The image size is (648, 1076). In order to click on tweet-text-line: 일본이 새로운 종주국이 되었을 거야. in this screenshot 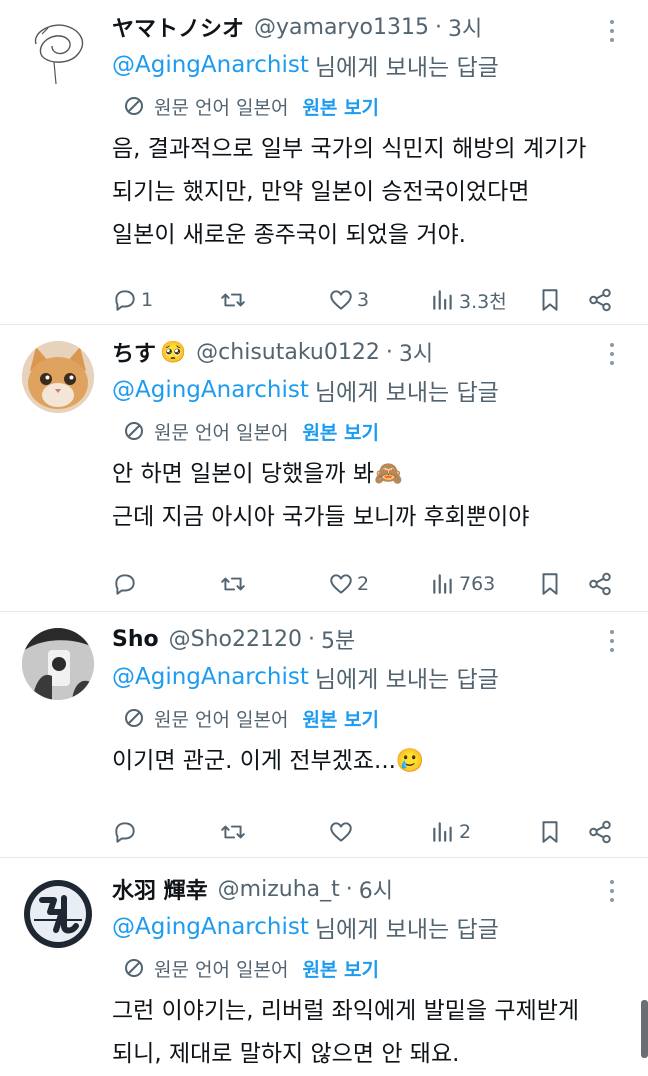, I will do `click(289, 235)`.